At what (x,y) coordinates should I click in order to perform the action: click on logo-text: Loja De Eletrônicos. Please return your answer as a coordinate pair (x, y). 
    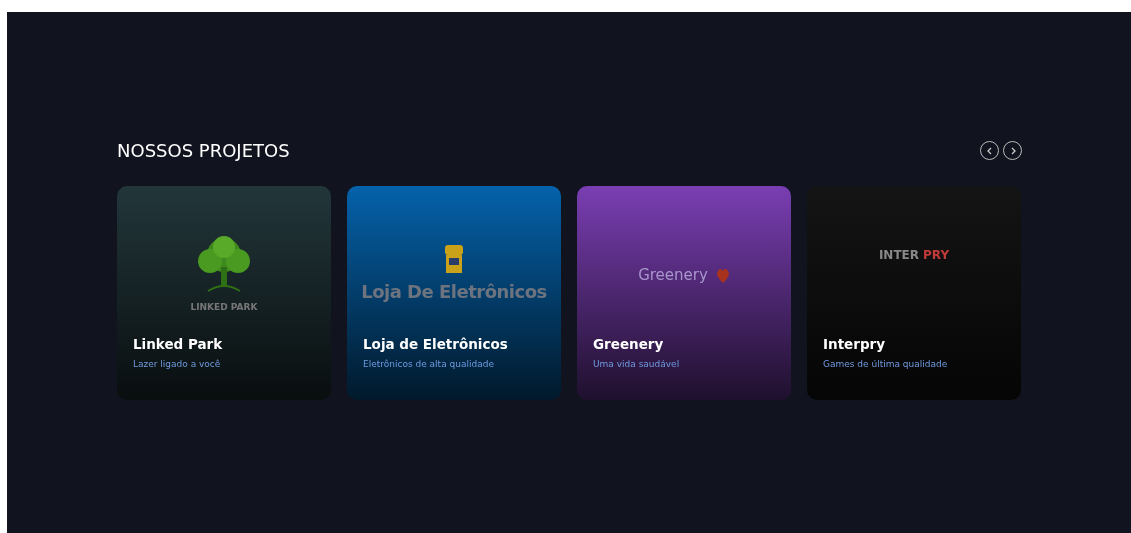
    Looking at the image, I should click on (454, 292).